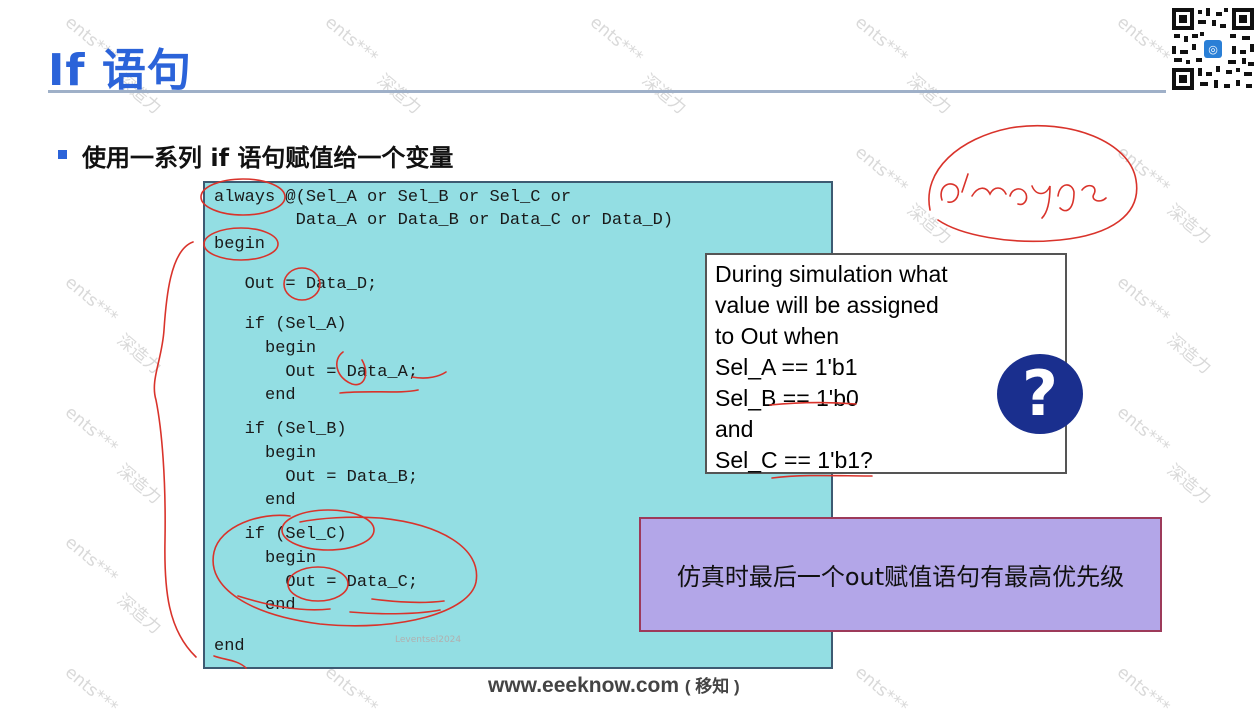 This screenshot has width=1260, height=718. What do you see at coordinates (280, 324) in the screenshot?
I see `code-line: if (Sel_A)` at bounding box center [280, 324].